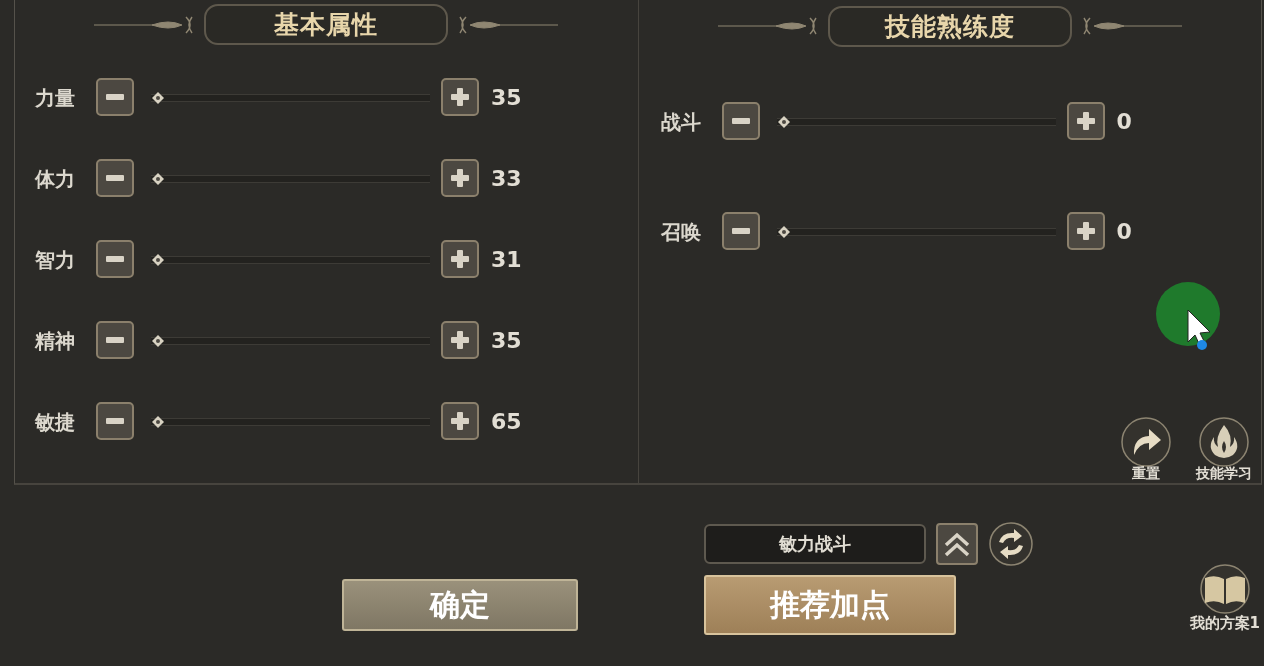 The height and width of the screenshot is (666, 1264). Describe the element at coordinates (1224, 605) in the screenshot. I see `my-plan-button: 我的方案1` at that location.